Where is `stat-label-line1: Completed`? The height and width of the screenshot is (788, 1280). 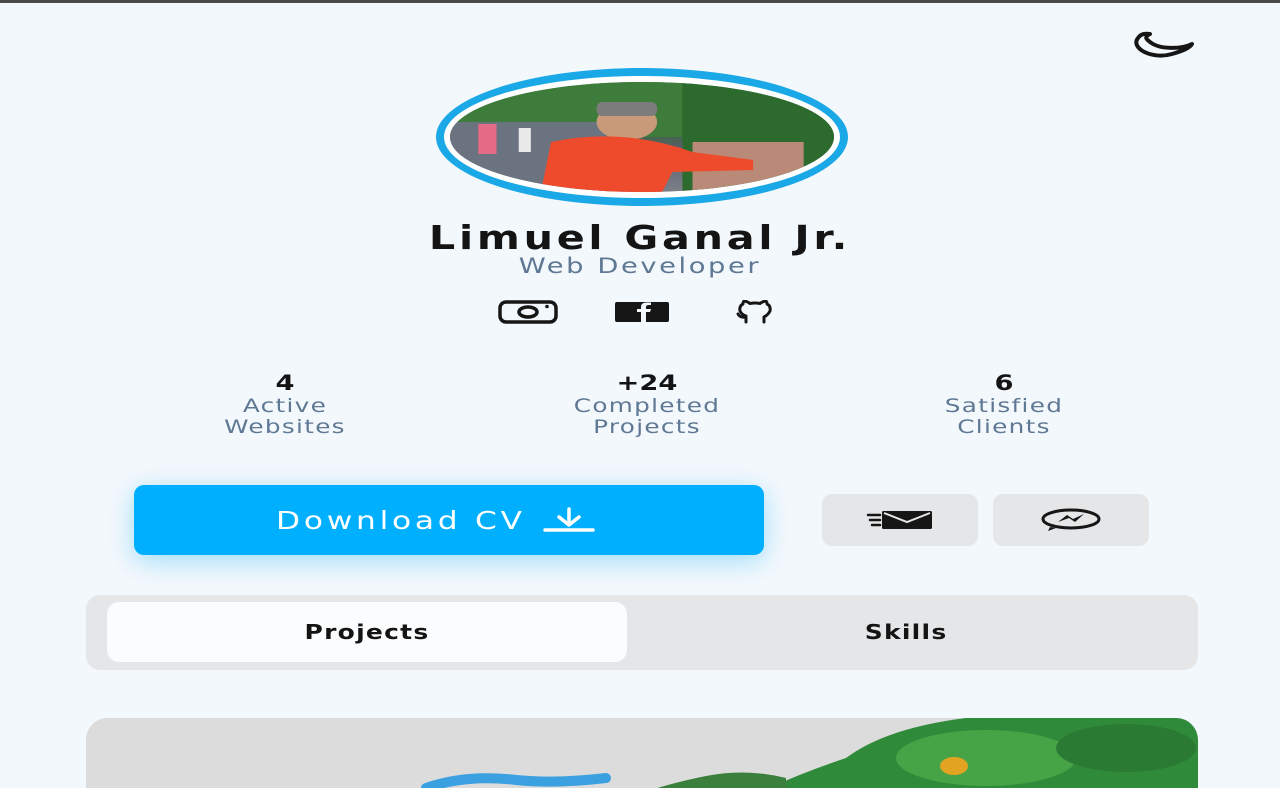
stat-label-line1: Completed is located at coordinates (647, 406).